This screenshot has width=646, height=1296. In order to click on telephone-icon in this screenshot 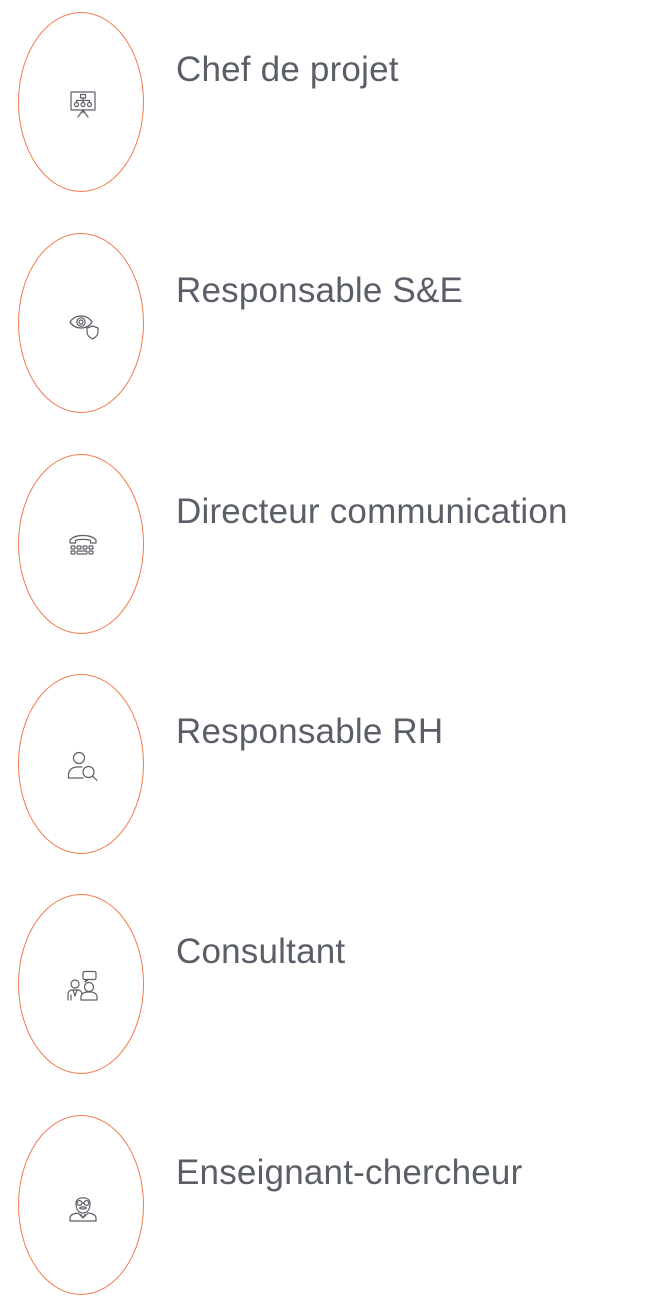, I will do `click(83, 544)`.